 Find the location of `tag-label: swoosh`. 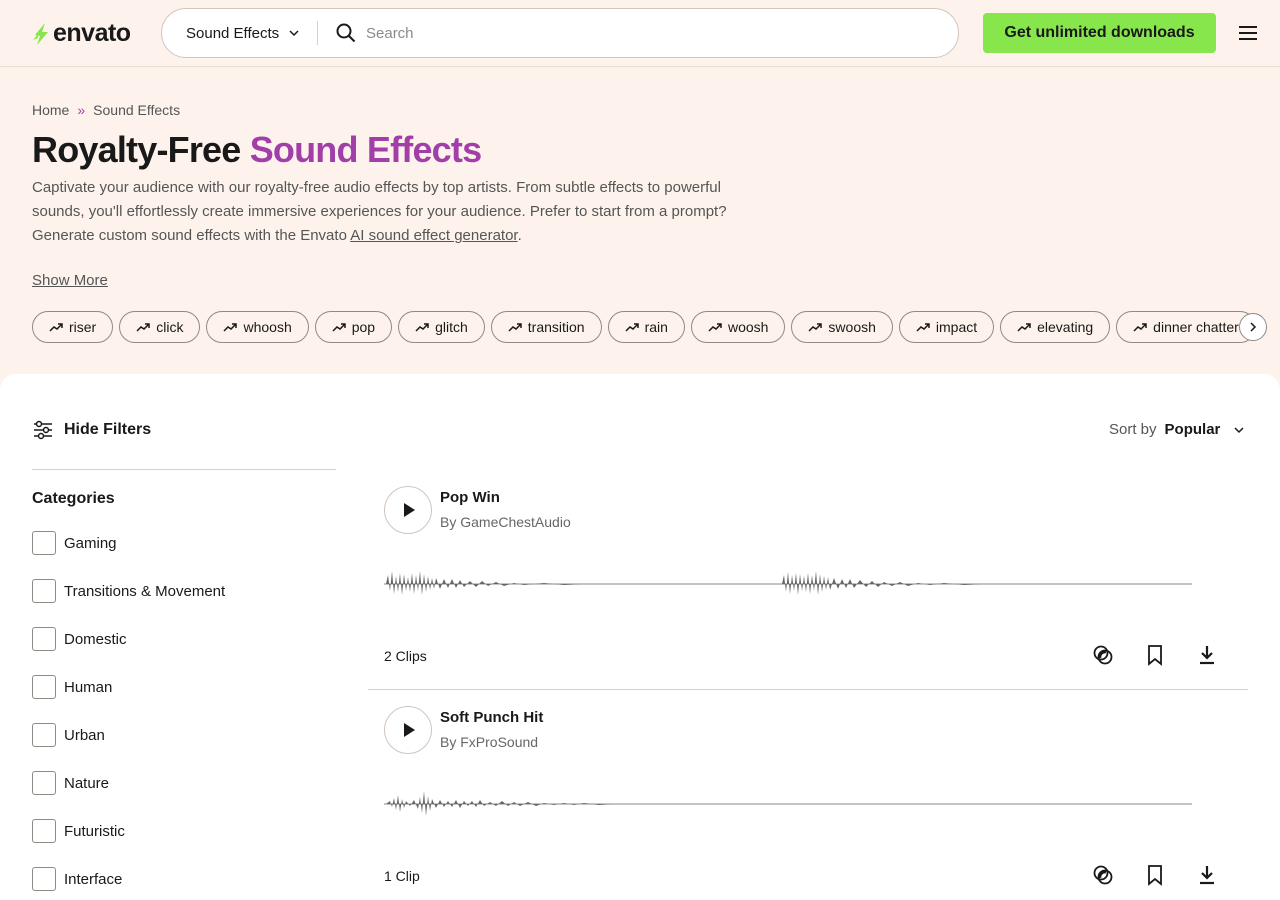

tag-label: swoosh is located at coordinates (852, 327).